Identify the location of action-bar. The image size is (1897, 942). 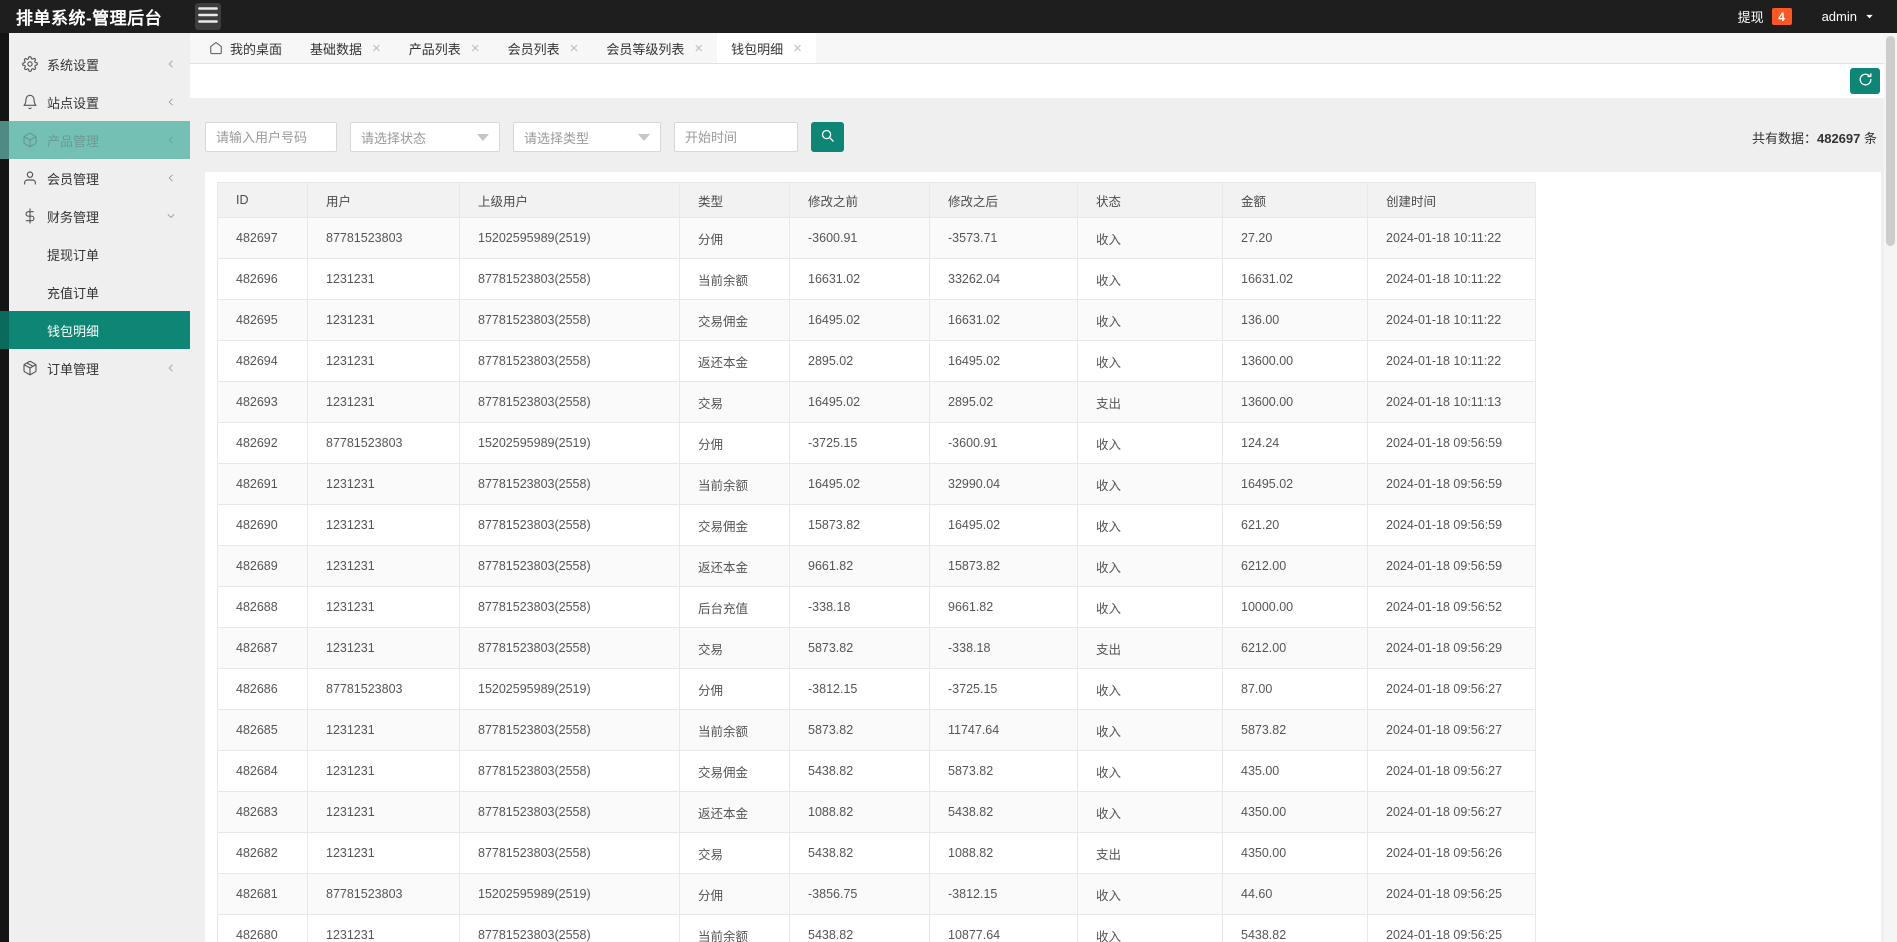
(1043, 81).